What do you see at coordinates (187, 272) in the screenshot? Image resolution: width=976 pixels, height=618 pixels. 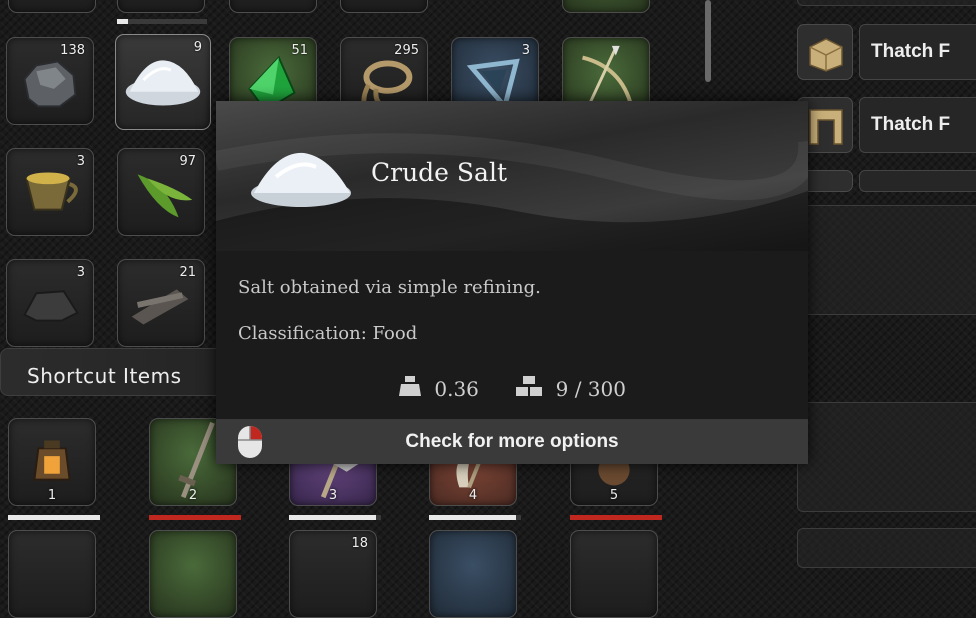 I see `item-quantity: 21` at bounding box center [187, 272].